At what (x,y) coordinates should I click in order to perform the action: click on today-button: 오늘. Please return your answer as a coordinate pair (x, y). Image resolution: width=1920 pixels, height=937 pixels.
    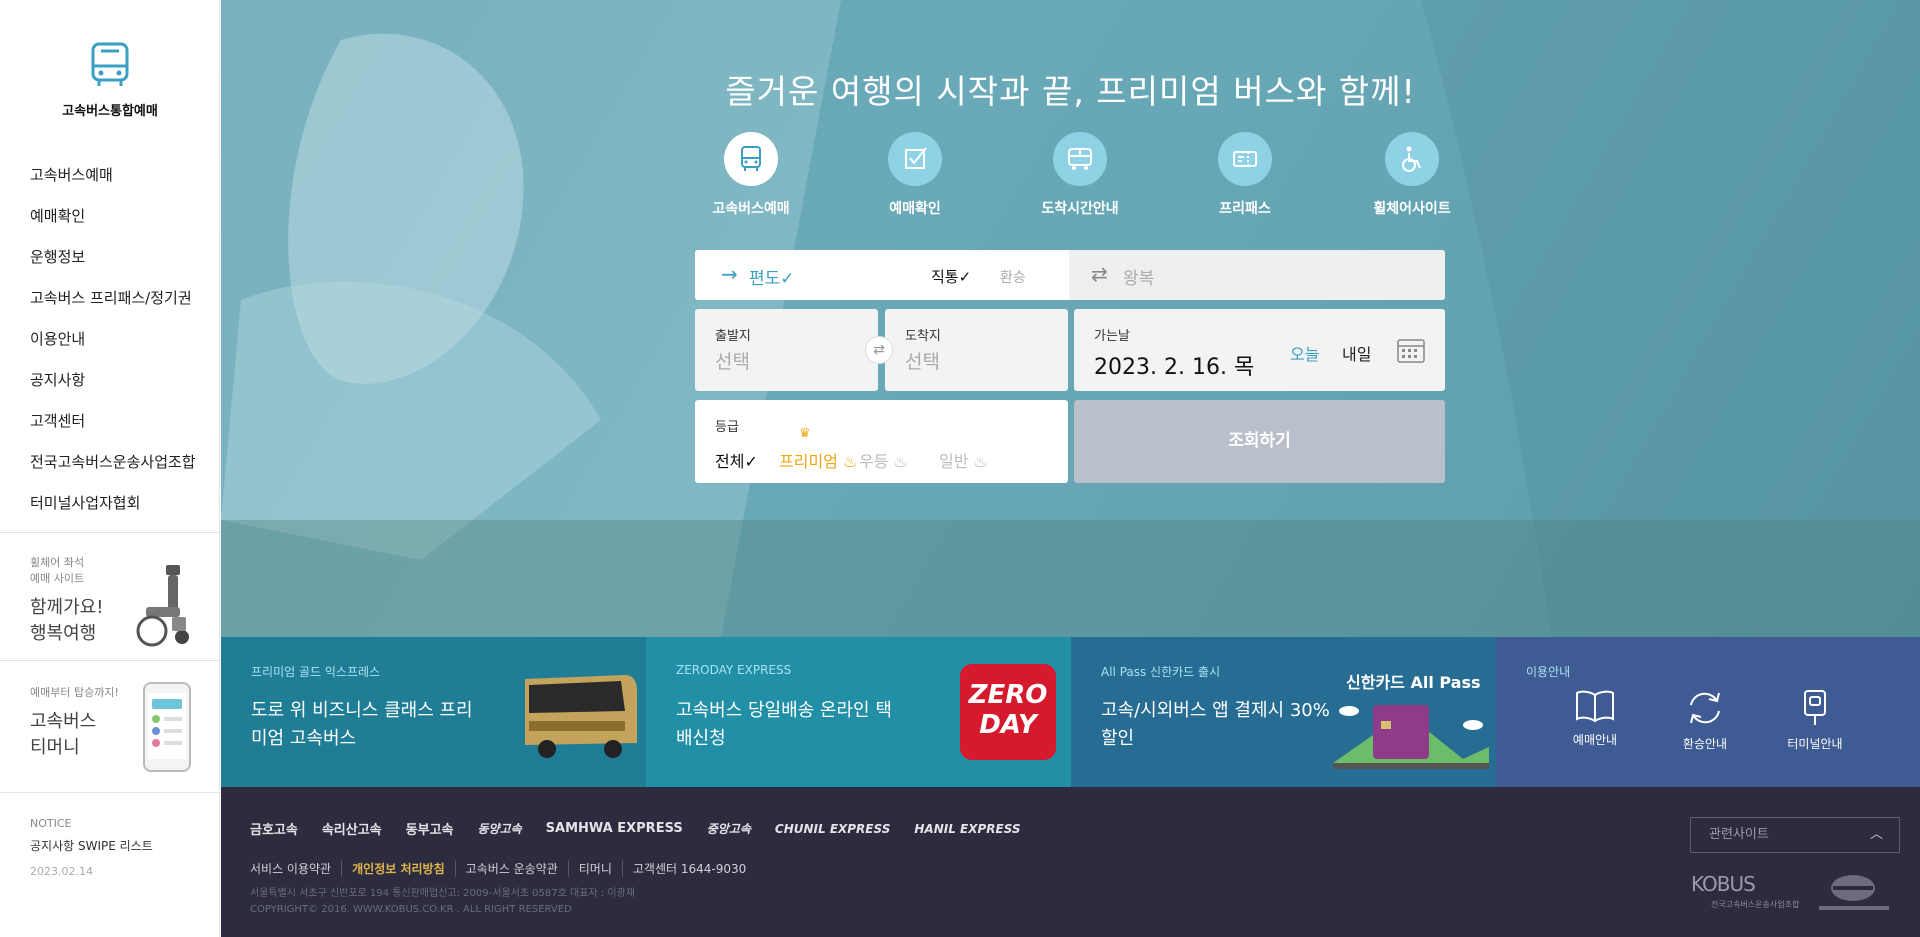
    Looking at the image, I should click on (1304, 353).